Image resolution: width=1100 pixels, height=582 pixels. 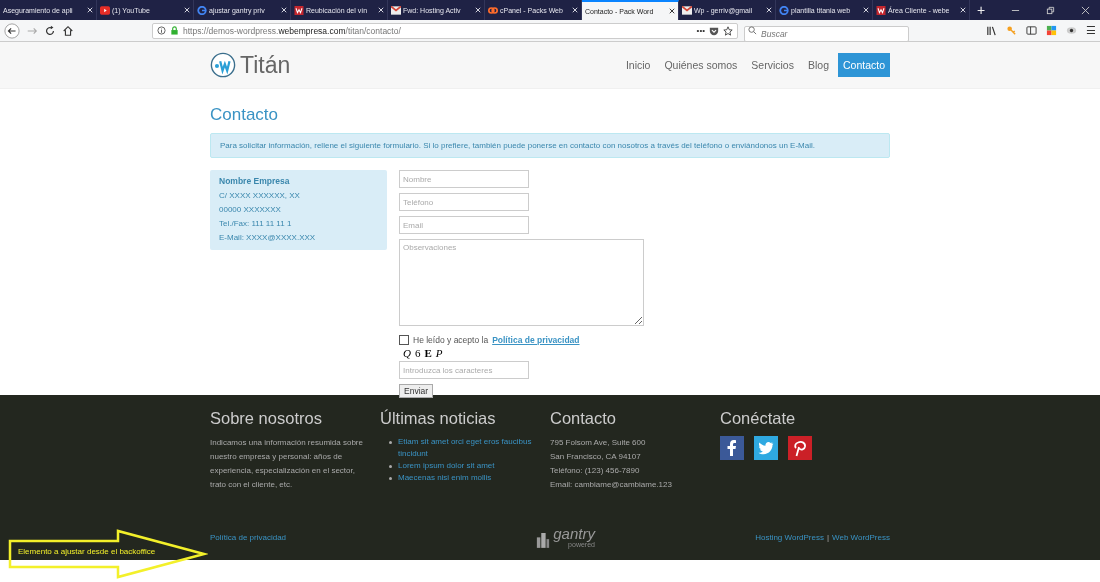 I want to click on close-icon, so click(x=672, y=11).